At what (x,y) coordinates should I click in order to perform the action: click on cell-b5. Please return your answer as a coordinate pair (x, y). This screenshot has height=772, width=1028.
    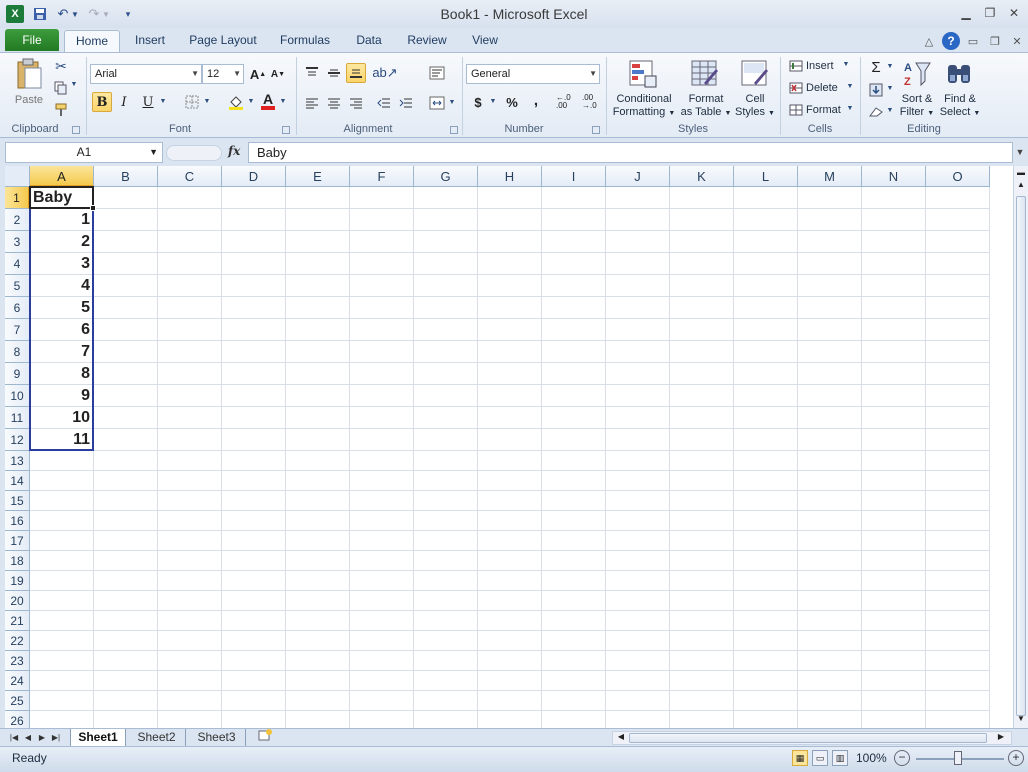
    Looking at the image, I should click on (126, 286).